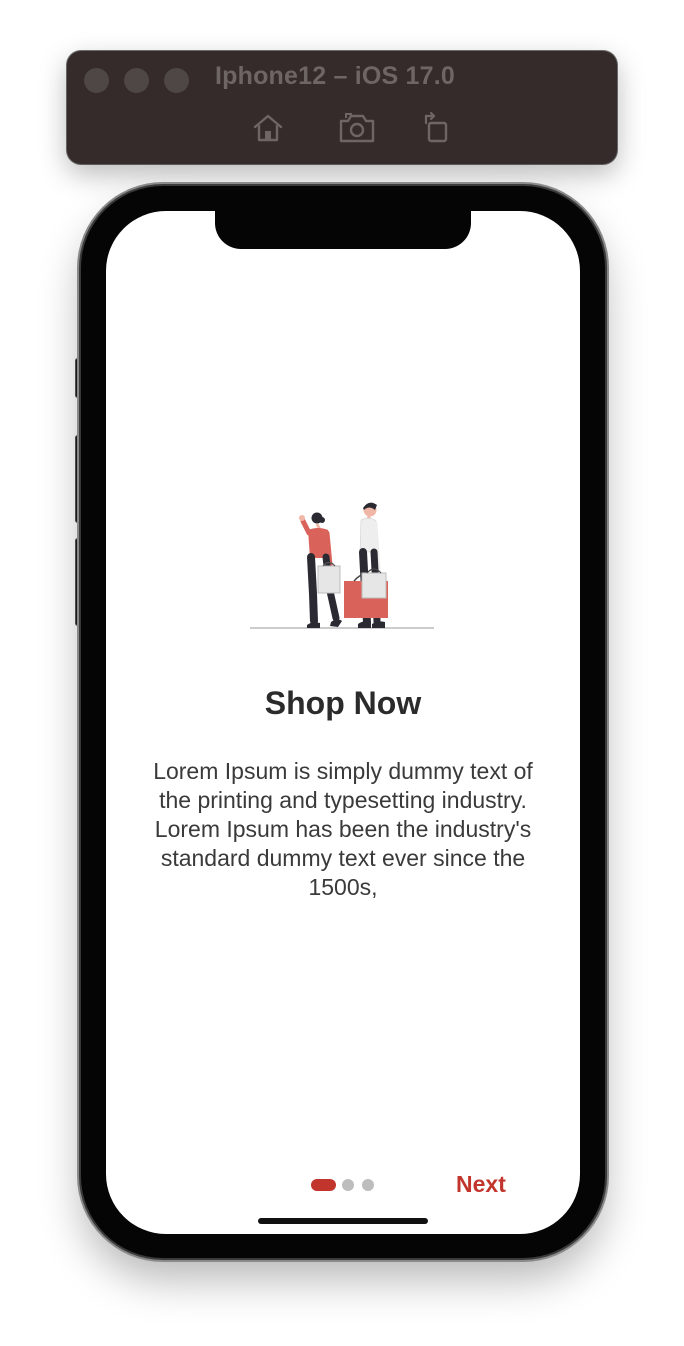  What do you see at coordinates (343, 1221) in the screenshot?
I see `home-indicator` at bounding box center [343, 1221].